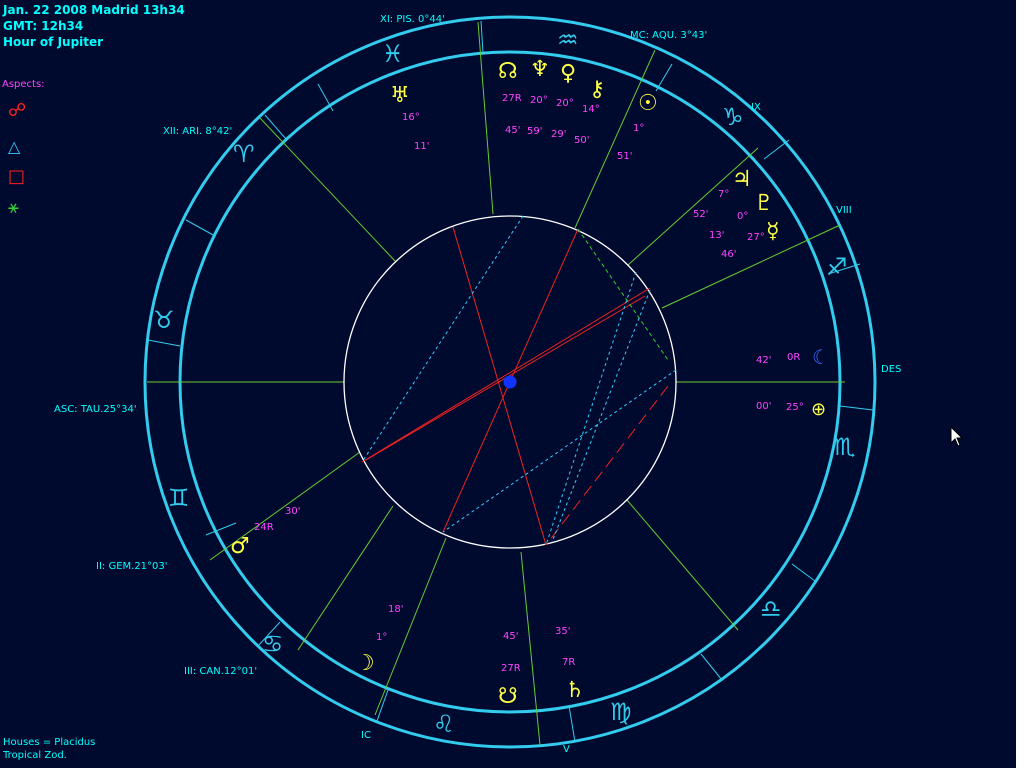 The height and width of the screenshot is (768, 1024). I want to click on pluto-minute: 13', so click(716, 235).